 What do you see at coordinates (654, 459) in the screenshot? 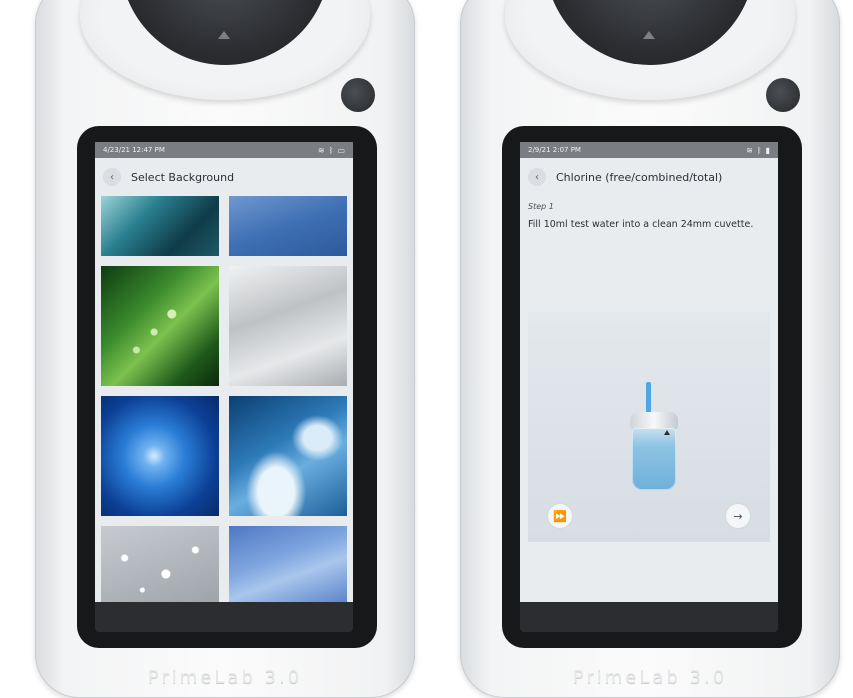
I see `cuvette-body` at bounding box center [654, 459].